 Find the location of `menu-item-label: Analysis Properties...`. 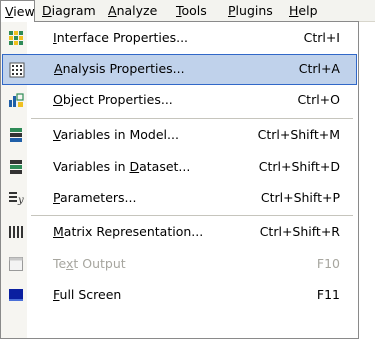

menu-item-label: Analysis Properties... is located at coordinates (119, 68).